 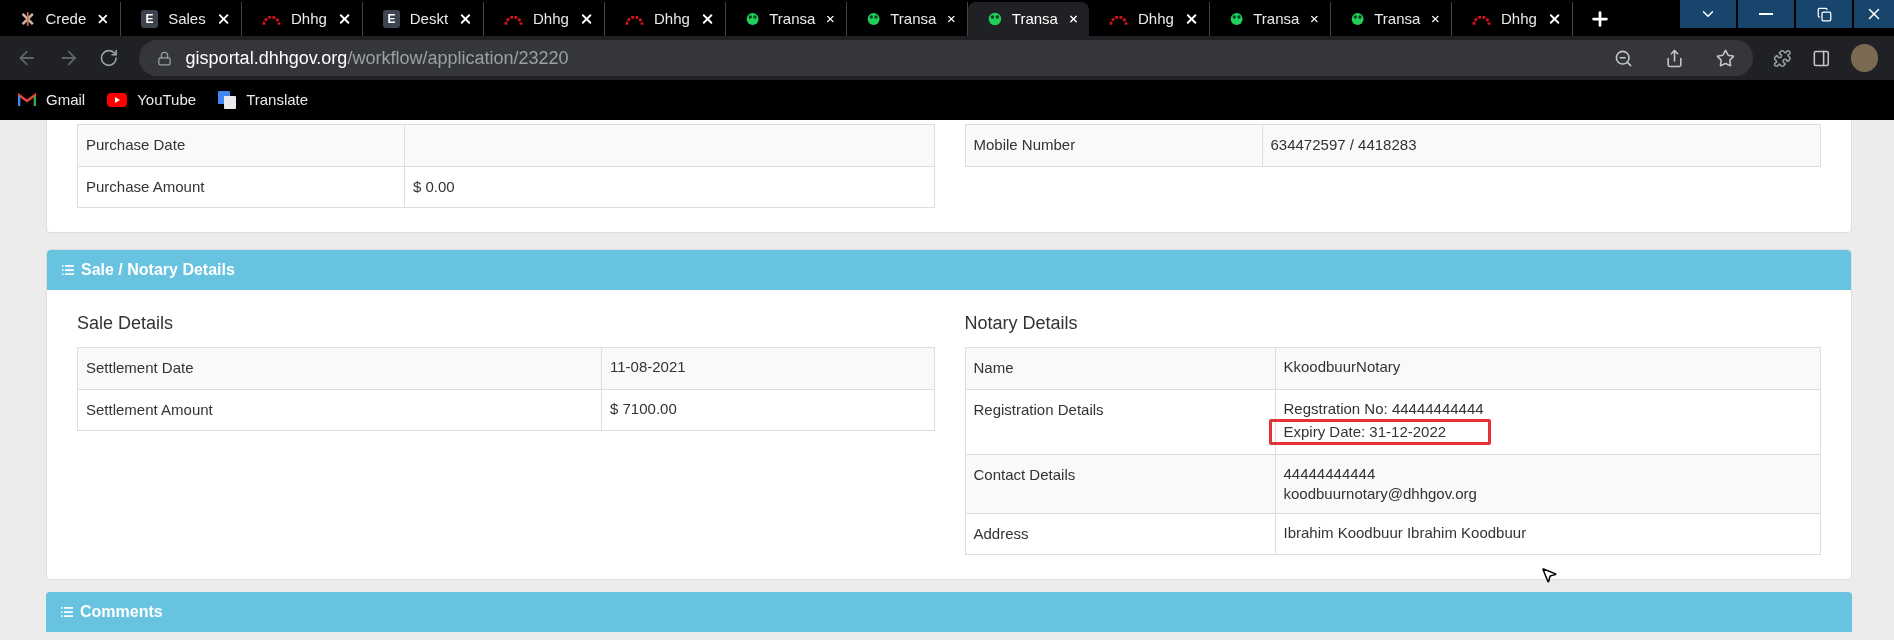 What do you see at coordinates (241, 187) in the screenshot?
I see `table-cell: Purchase Amount` at bounding box center [241, 187].